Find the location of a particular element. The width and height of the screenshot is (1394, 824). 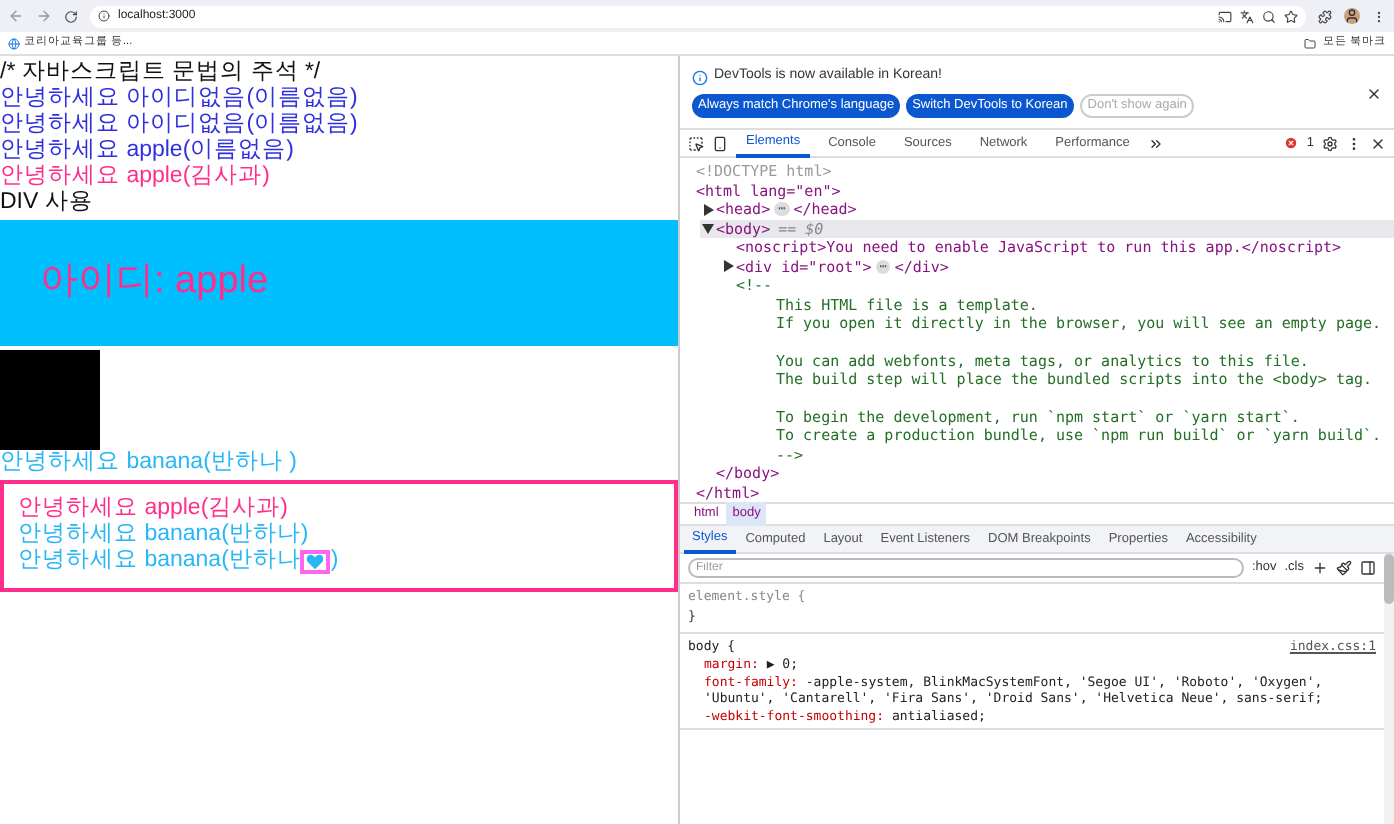

folder-icon is located at coordinates (1310, 43).